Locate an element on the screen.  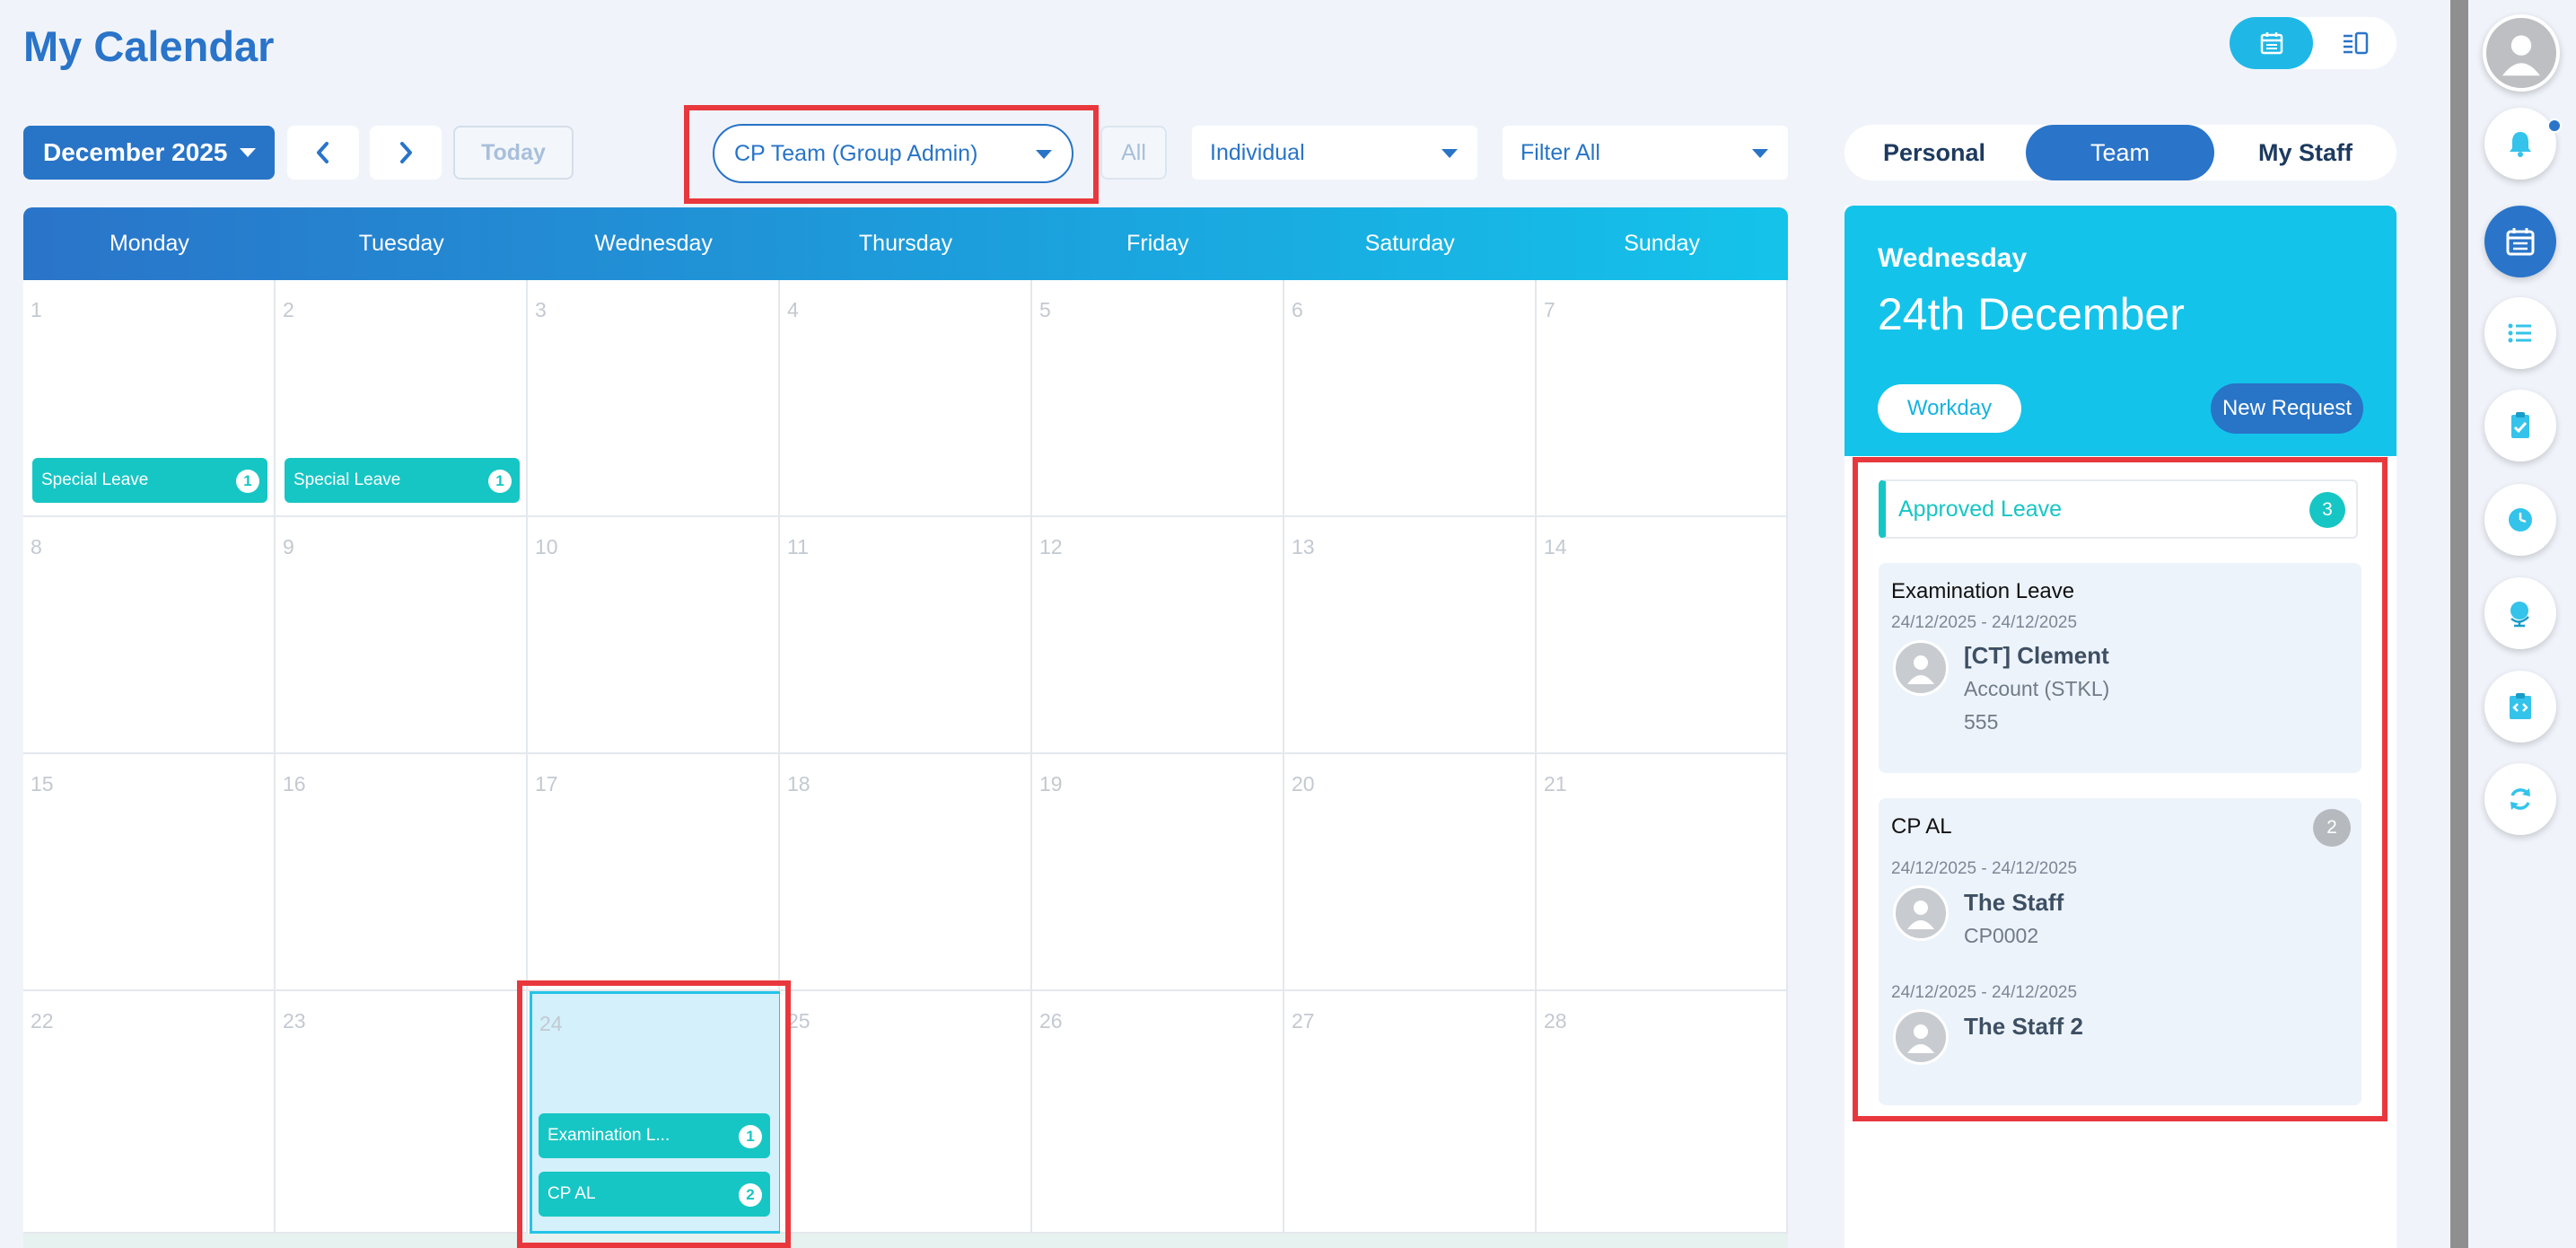
chevron-right-icon is located at coordinates (406, 152).